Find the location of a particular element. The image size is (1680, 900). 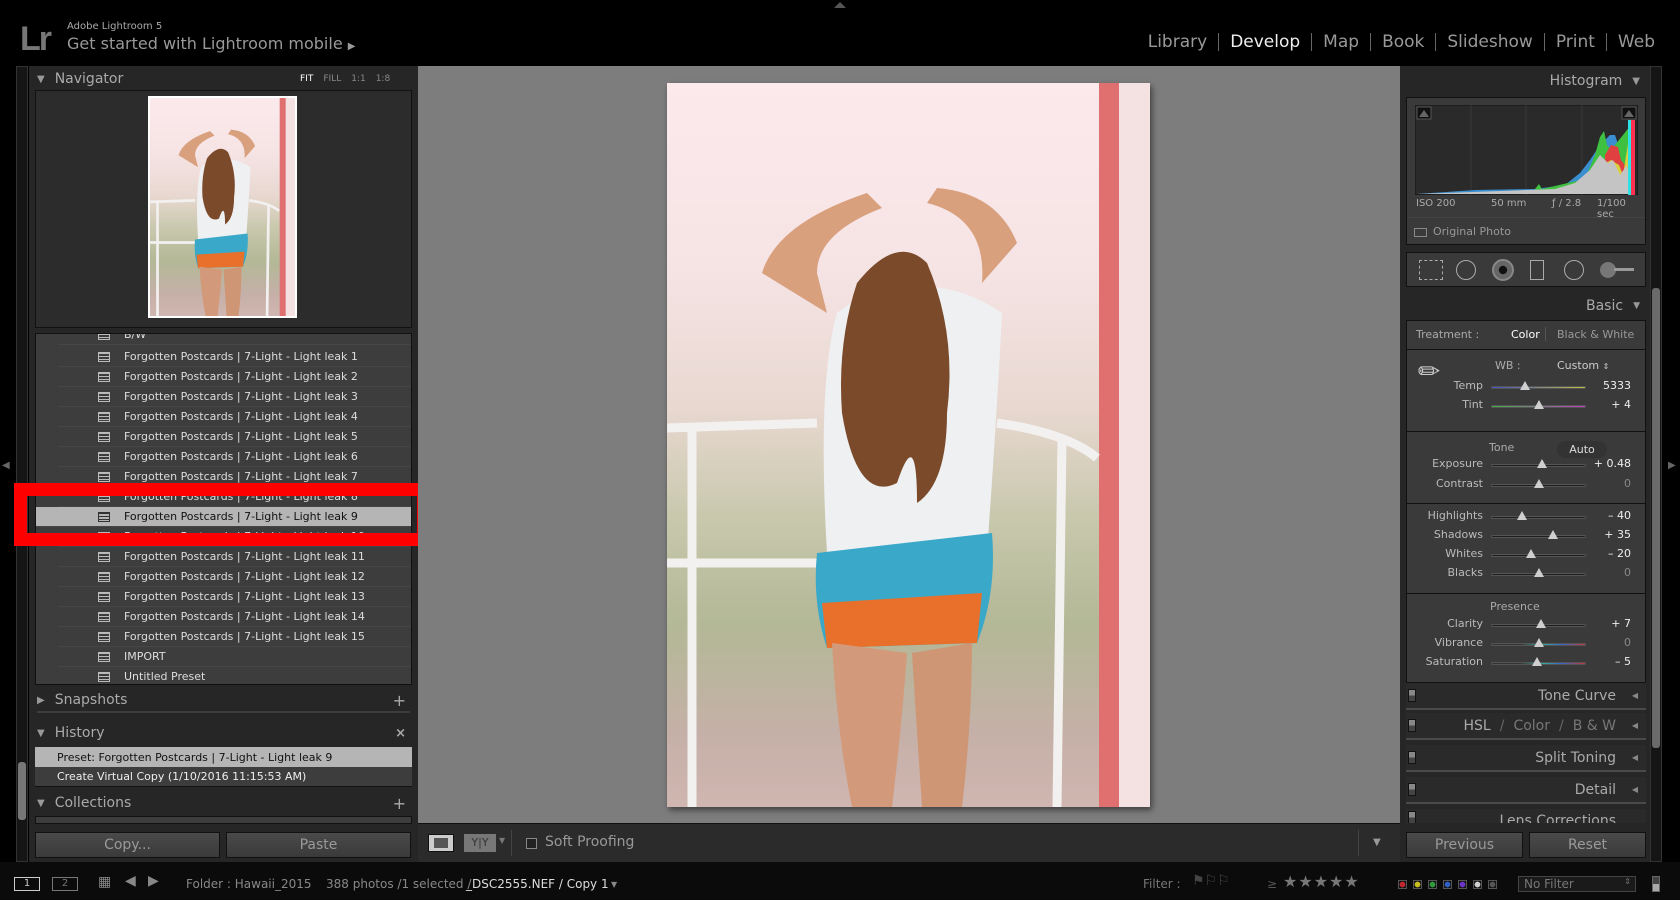

navigator-zoom-1-8: 1:8 is located at coordinates (383, 79).